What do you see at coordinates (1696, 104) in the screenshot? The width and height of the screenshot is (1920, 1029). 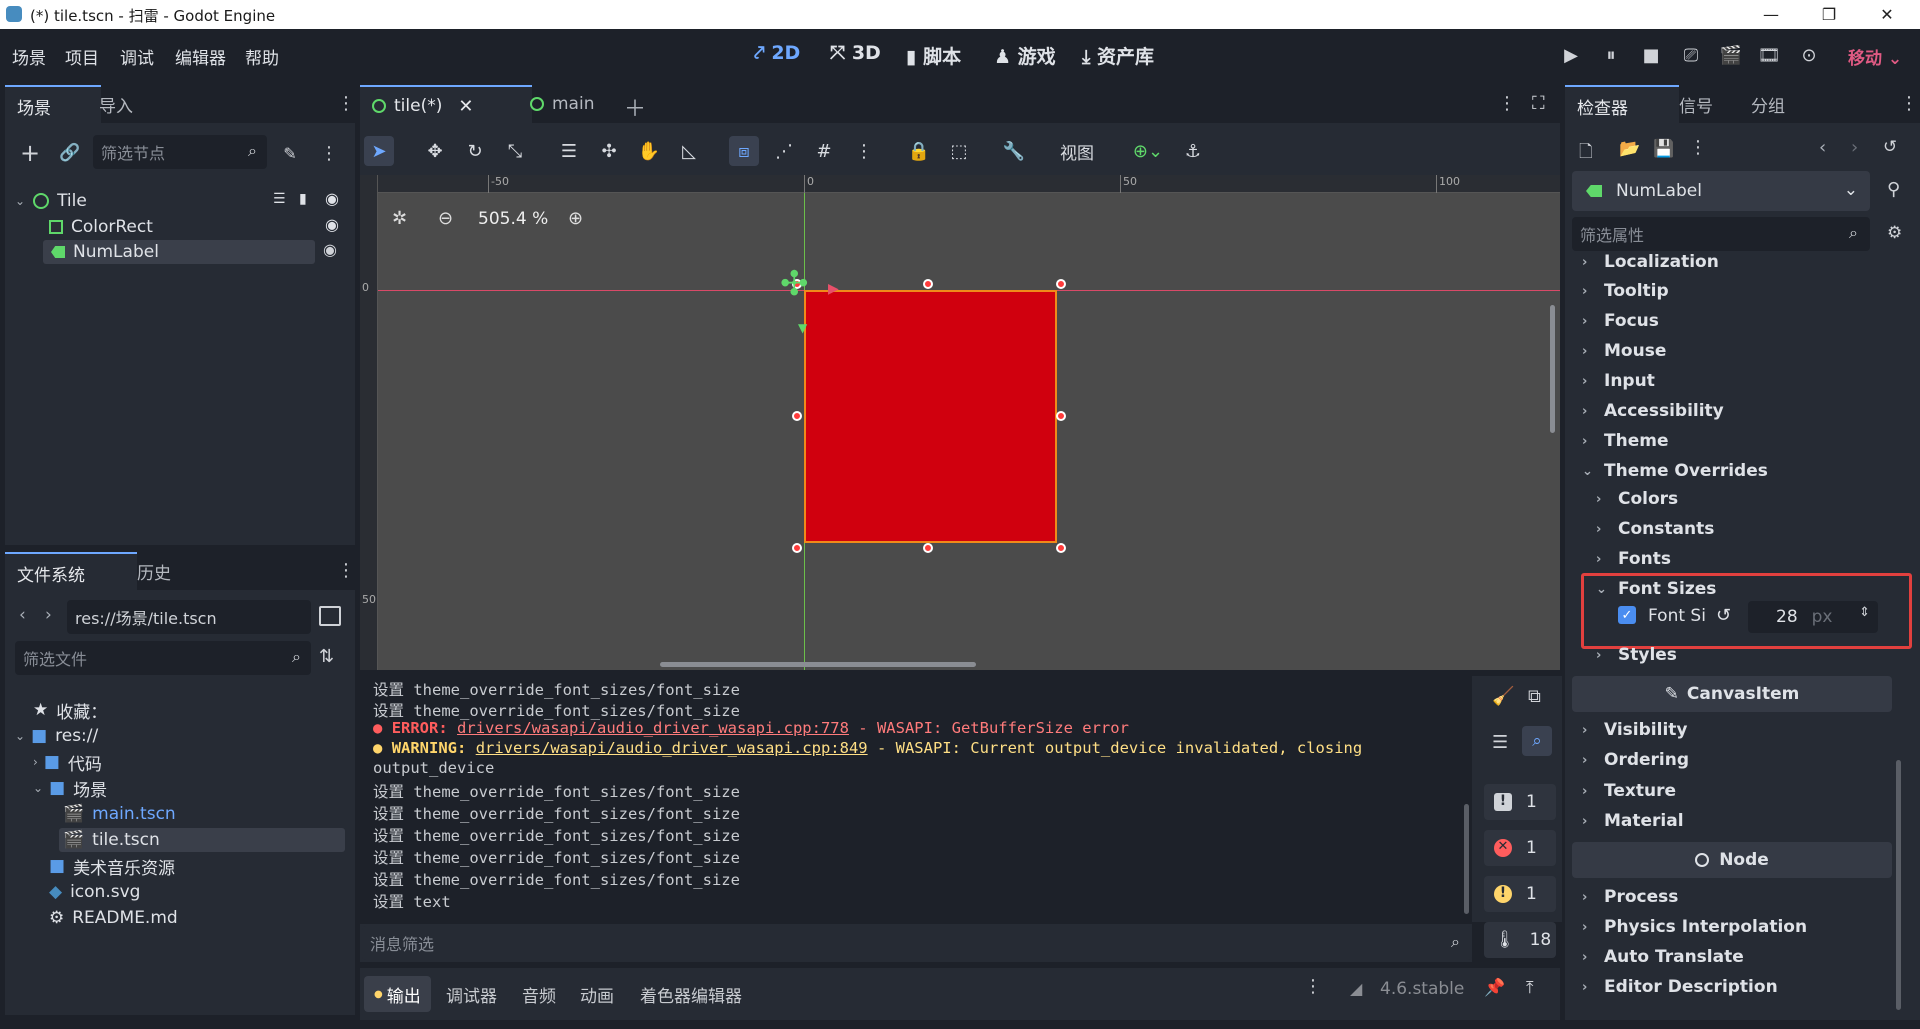 I see `tab-signals: 信号` at bounding box center [1696, 104].